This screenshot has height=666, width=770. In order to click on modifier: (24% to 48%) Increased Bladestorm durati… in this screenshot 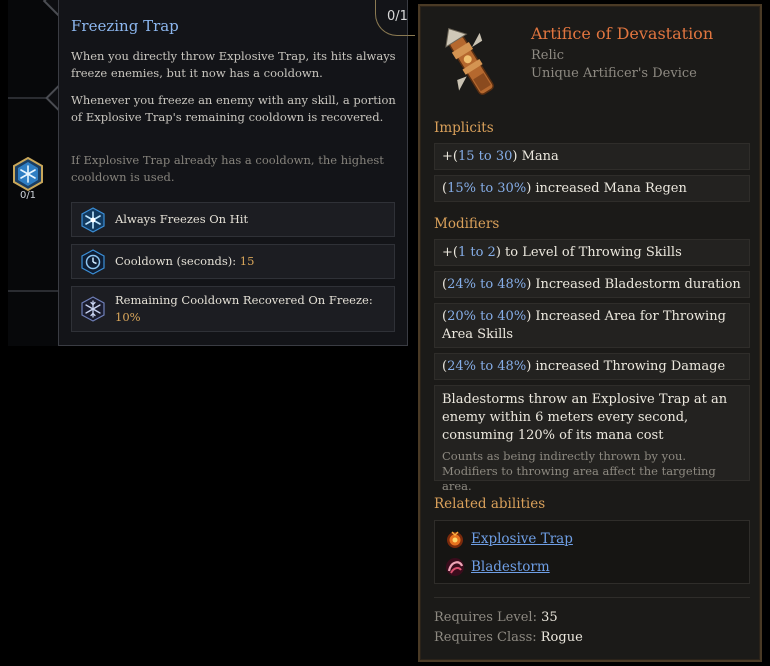, I will do `click(592, 284)`.